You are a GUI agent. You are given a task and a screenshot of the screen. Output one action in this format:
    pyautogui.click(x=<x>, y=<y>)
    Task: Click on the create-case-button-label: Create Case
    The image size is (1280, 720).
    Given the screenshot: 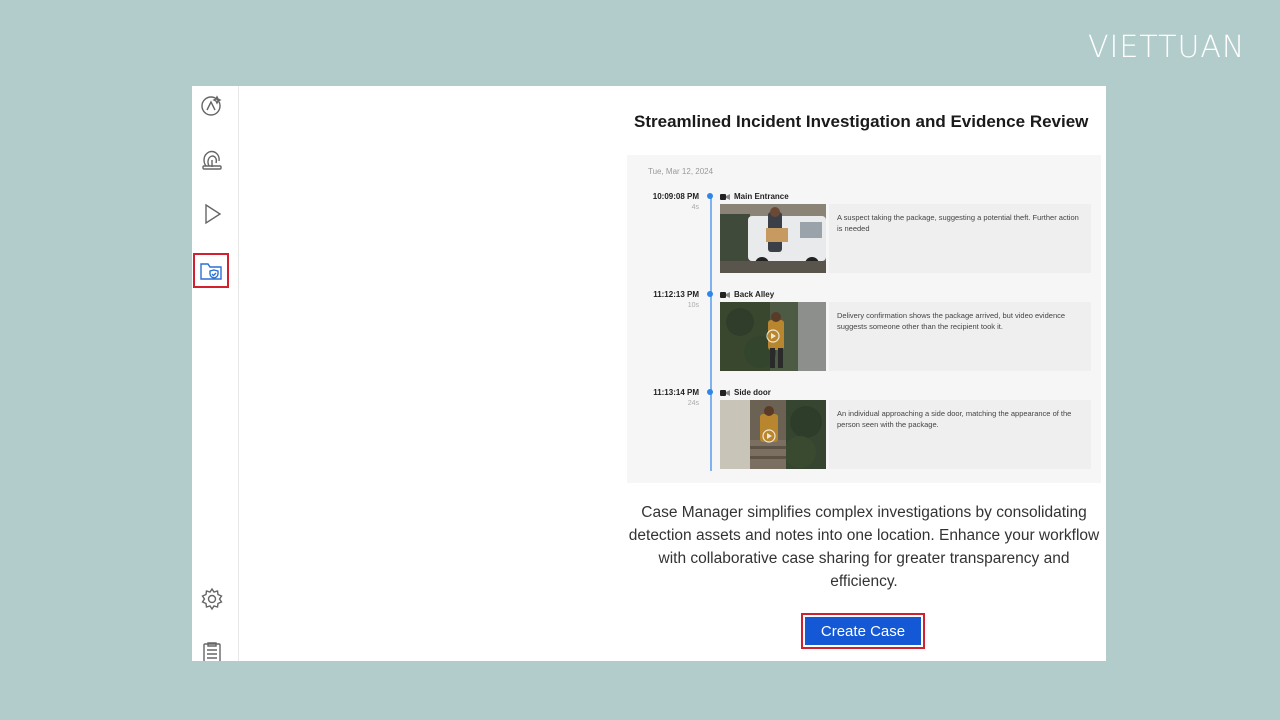 What is the action you would take?
    pyautogui.click(x=863, y=631)
    